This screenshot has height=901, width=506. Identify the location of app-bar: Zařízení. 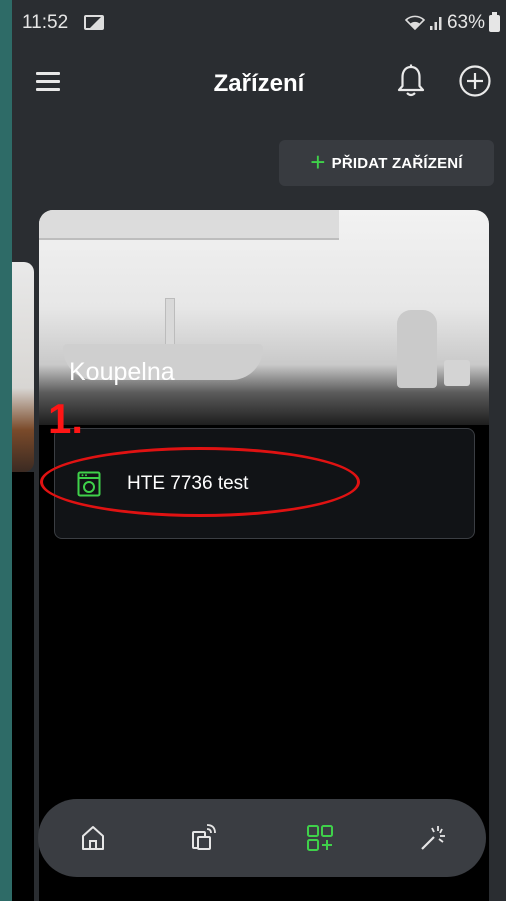
(259, 81).